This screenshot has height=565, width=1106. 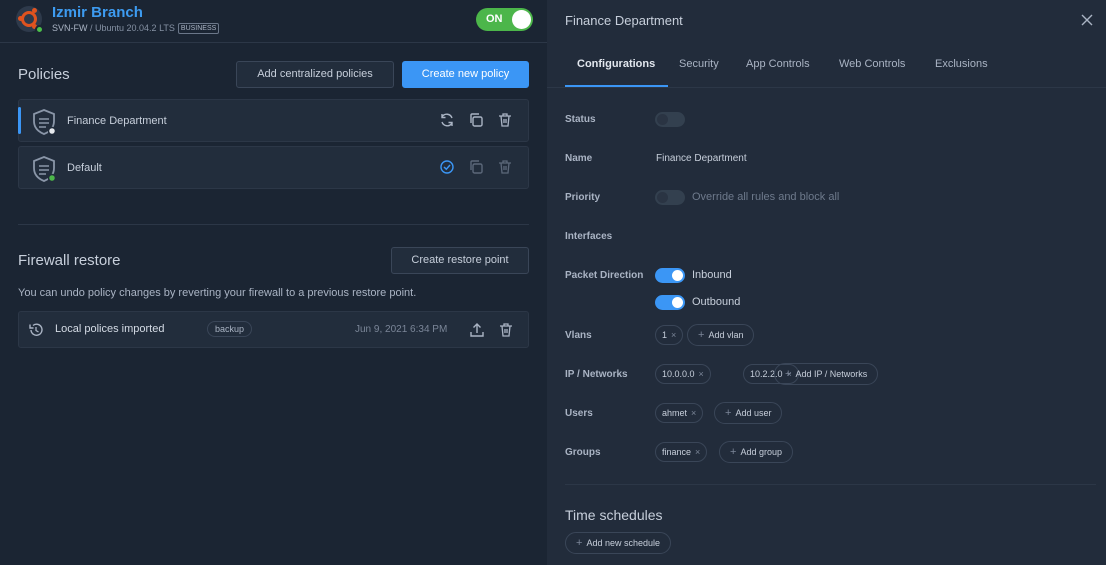 I want to click on add-user-button: + Add user, so click(x=748, y=413).